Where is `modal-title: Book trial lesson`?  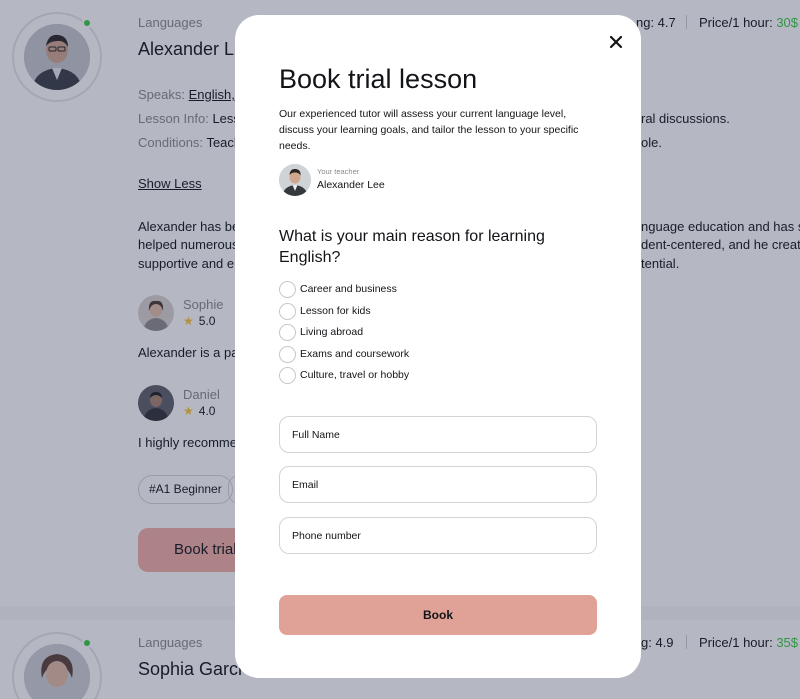 modal-title: Book trial lesson is located at coordinates (378, 79).